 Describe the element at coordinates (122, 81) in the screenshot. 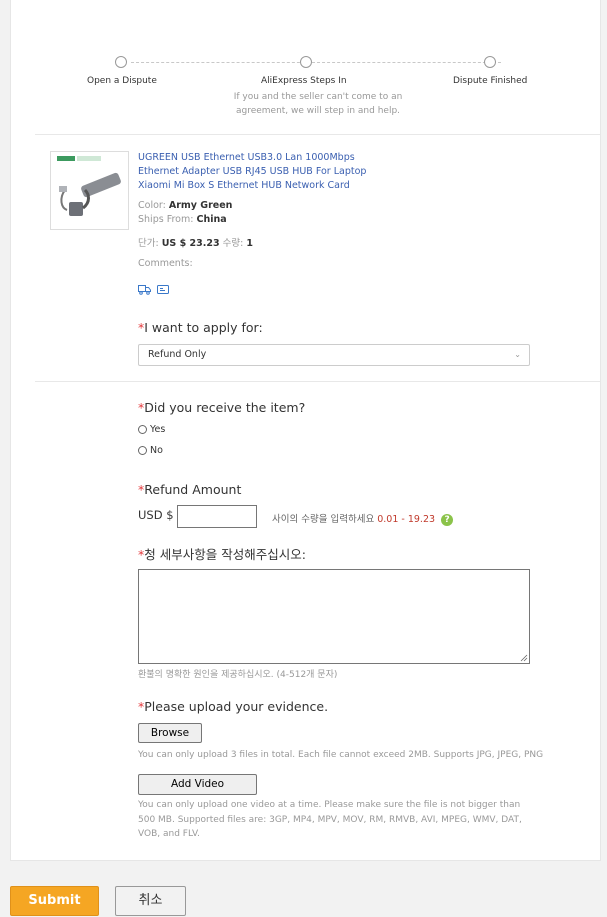

I see `step-label-open: Open a Dispute` at that location.